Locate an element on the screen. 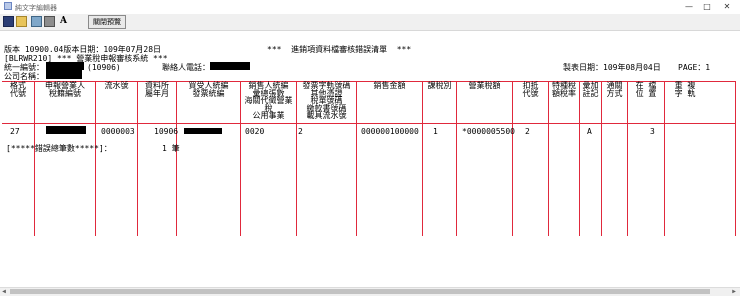 This screenshot has height=296, width=740. column-header: 資料所 屬年月 is located at coordinates (157, 89).